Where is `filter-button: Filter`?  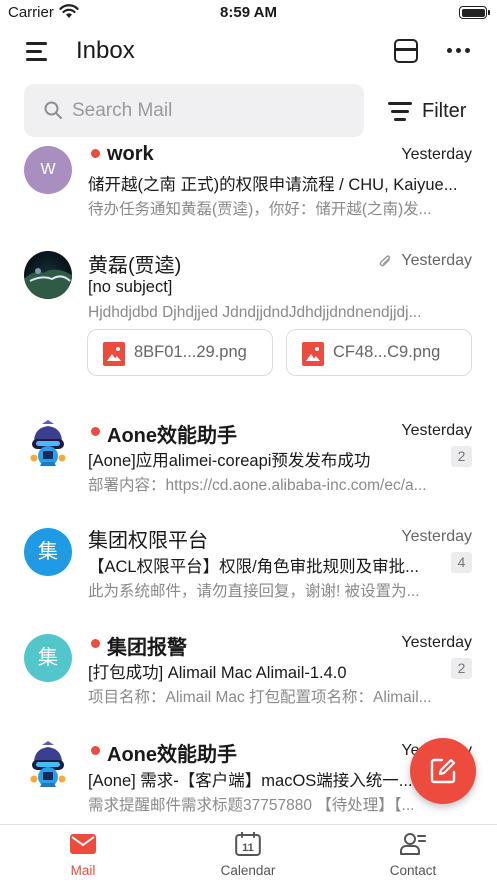
filter-button: Filter is located at coordinates (427, 111).